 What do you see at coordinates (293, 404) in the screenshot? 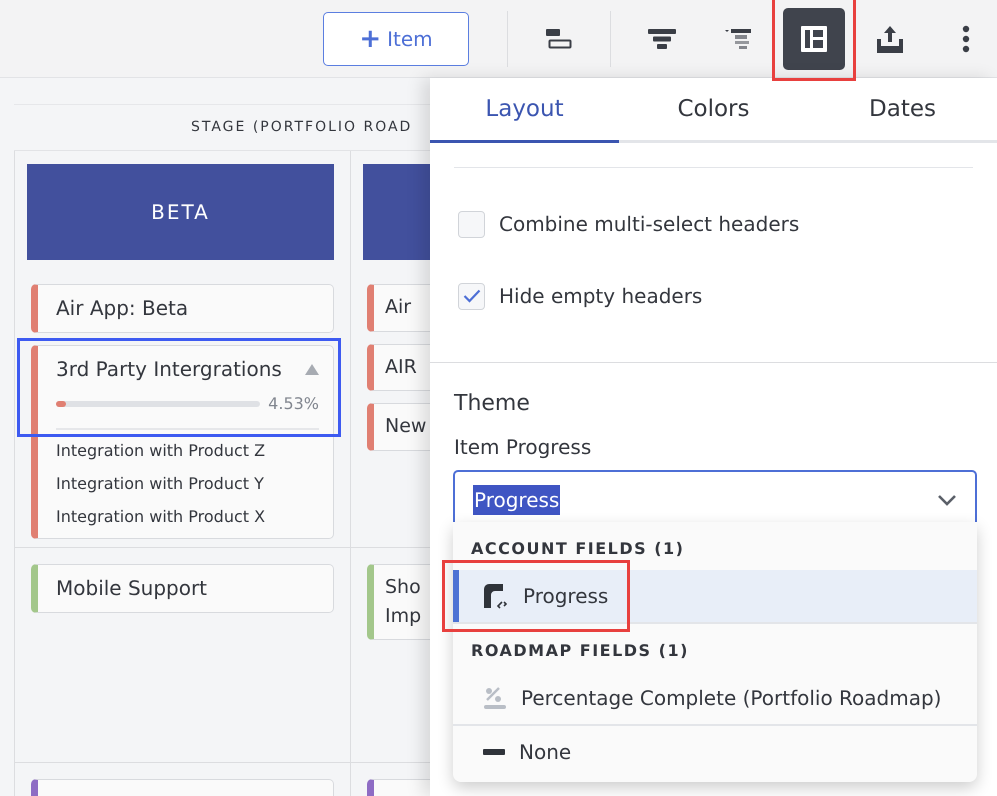
I see `progress-percent: 4.53%` at bounding box center [293, 404].